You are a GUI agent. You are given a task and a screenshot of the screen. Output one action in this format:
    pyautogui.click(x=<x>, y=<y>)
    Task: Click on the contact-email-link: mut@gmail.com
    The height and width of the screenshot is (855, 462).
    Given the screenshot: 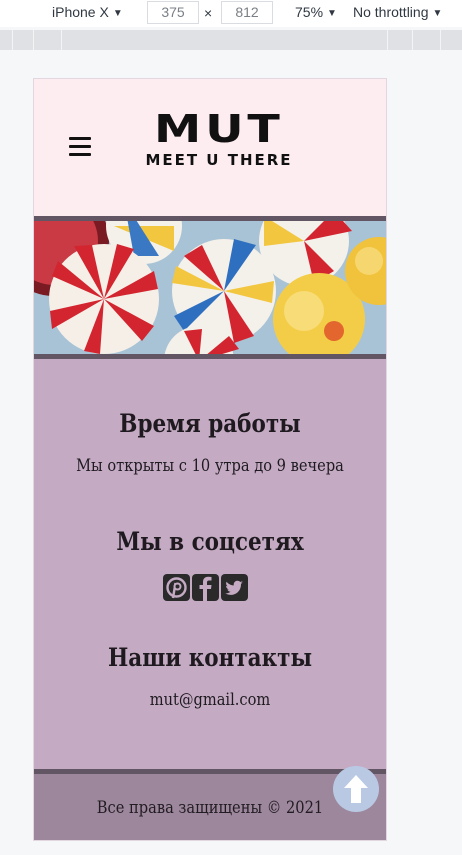 What is the action you would take?
    pyautogui.click(x=210, y=700)
    